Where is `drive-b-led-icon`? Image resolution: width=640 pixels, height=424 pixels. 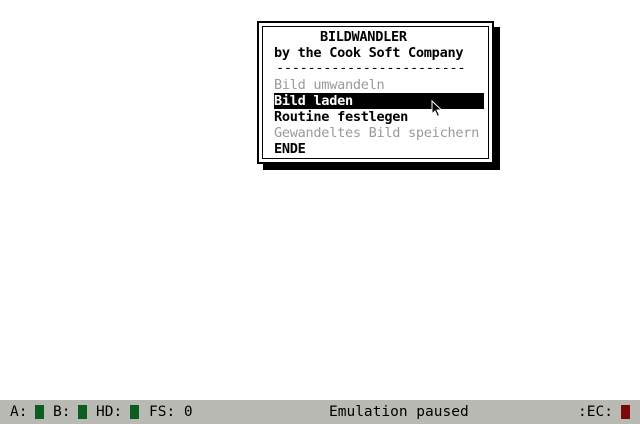
drive-b-led-icon is located at coordinates (82, 412).